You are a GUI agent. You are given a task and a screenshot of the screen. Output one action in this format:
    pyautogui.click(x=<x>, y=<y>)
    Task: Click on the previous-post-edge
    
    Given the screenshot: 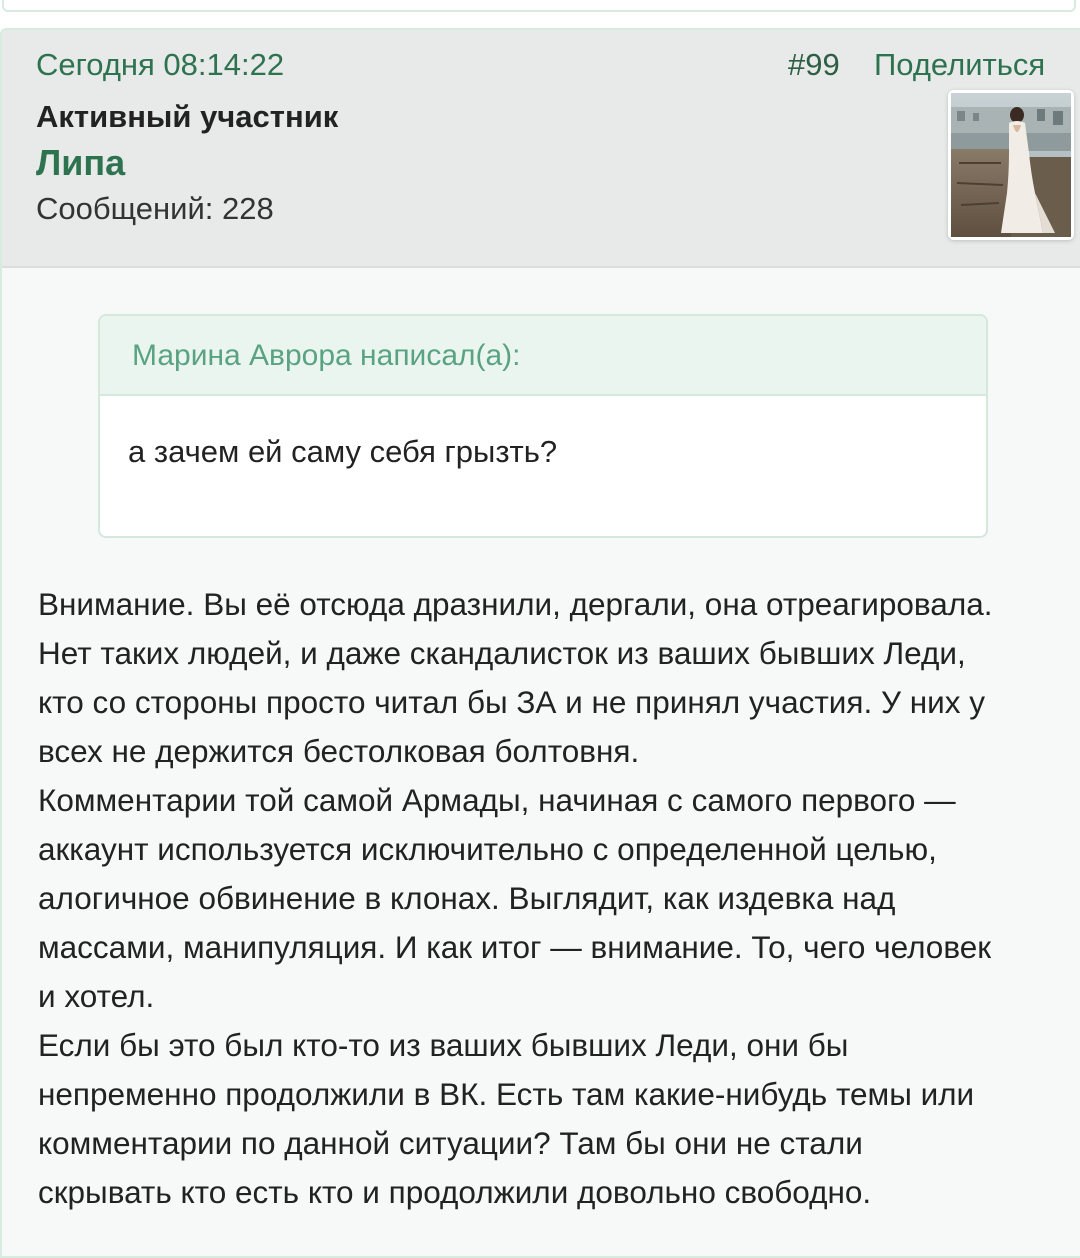 What is the action you would take?
    pyautogui.click(x=539, y=6)
    